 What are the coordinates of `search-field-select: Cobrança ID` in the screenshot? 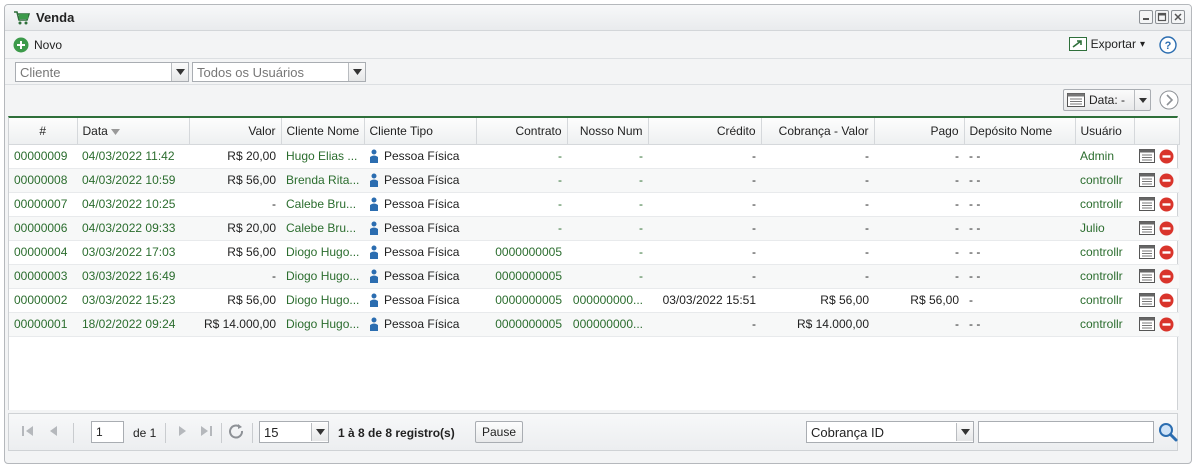 It's located at (890, 432).